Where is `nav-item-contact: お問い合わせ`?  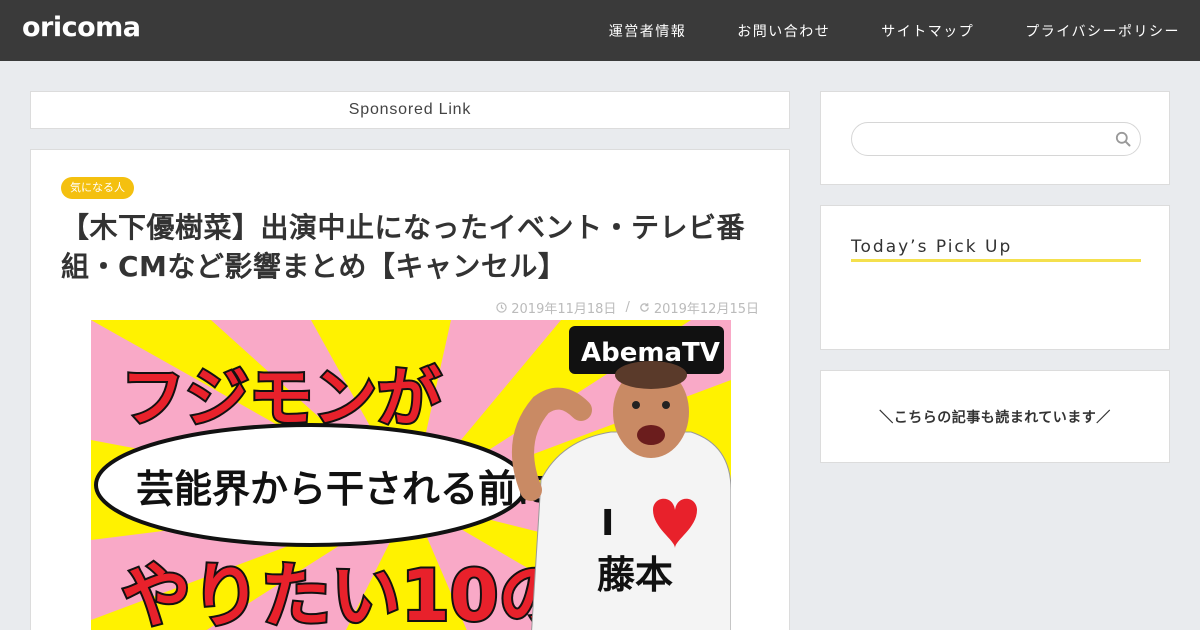
nav-item-contact: お問い合わせ is located at coordinates (783, 31).